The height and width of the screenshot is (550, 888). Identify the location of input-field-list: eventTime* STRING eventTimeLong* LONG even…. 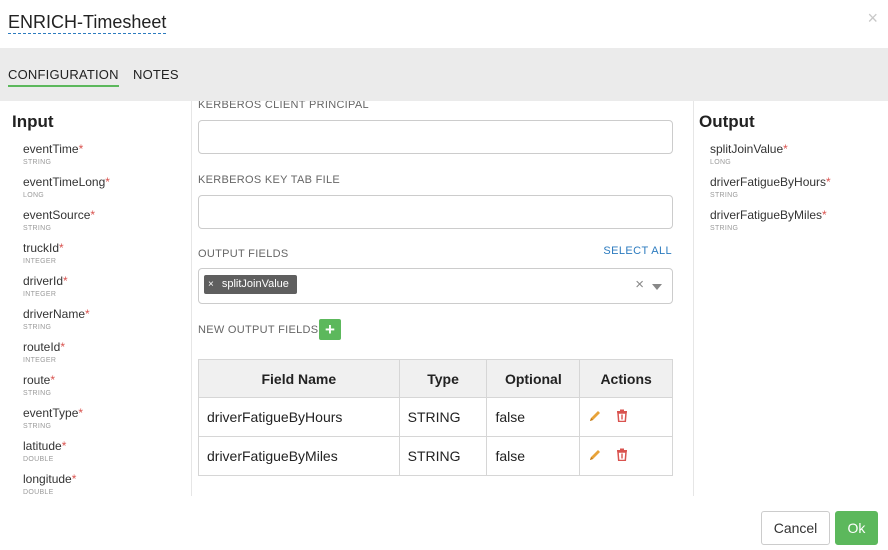
(66, 323).